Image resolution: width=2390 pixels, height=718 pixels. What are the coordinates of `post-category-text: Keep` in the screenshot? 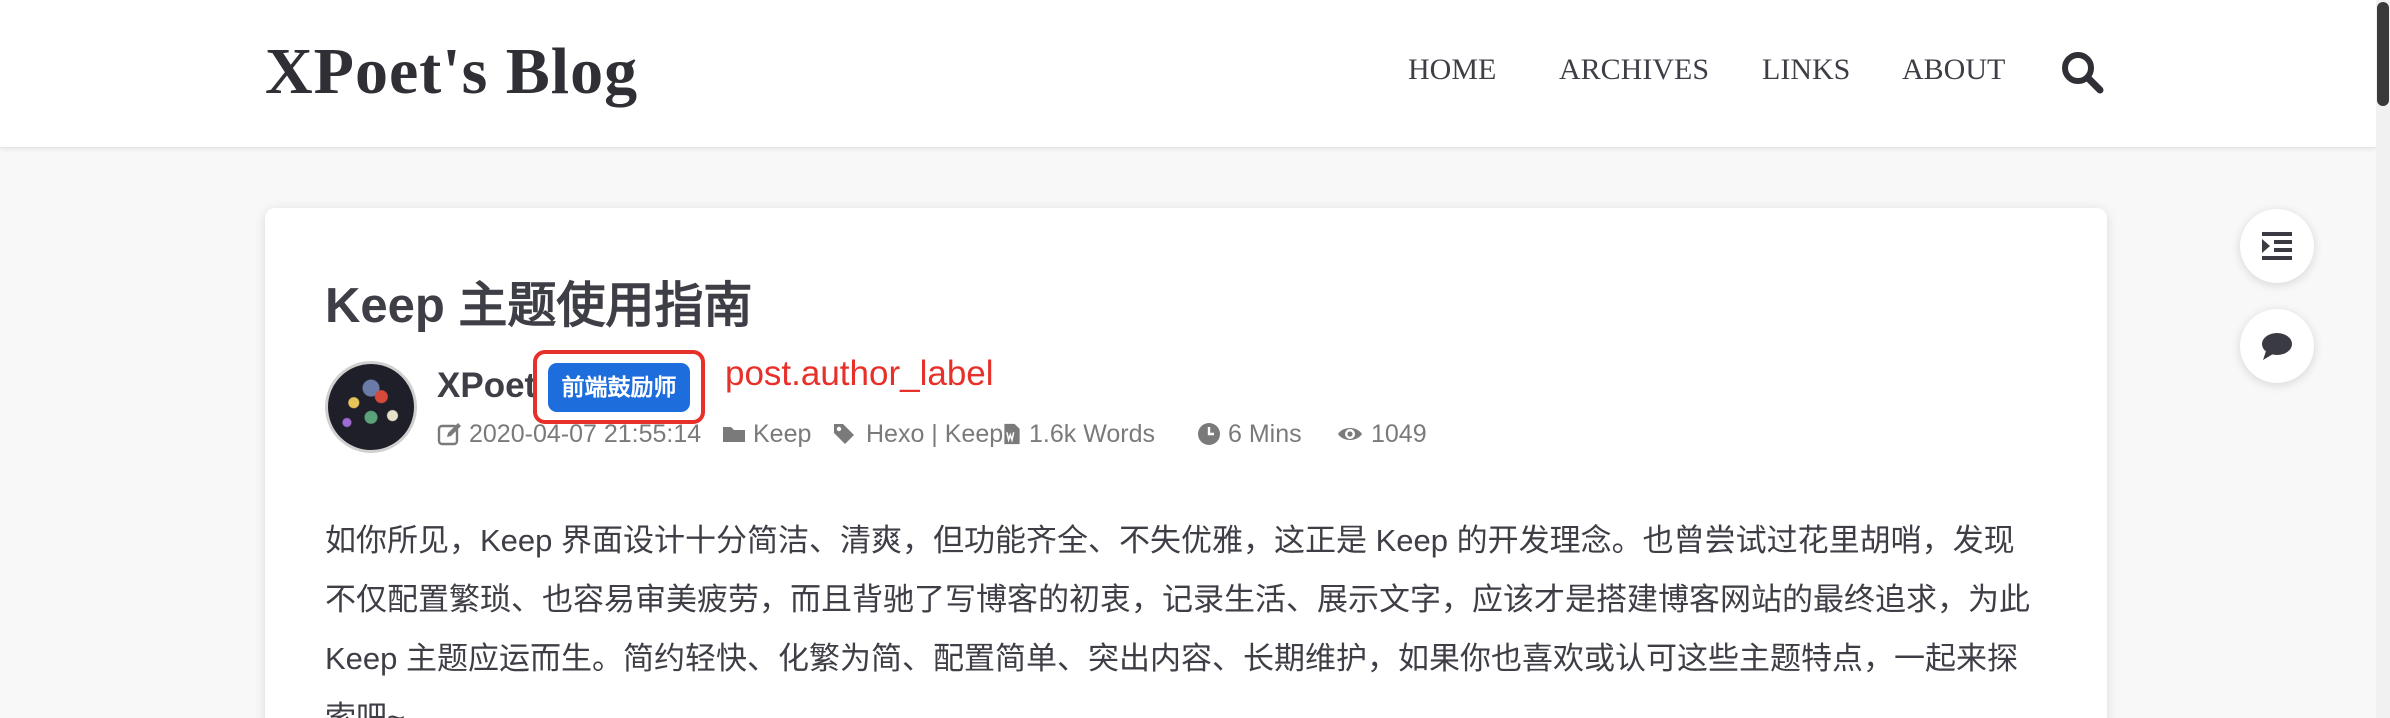 It's located at (782, 434).